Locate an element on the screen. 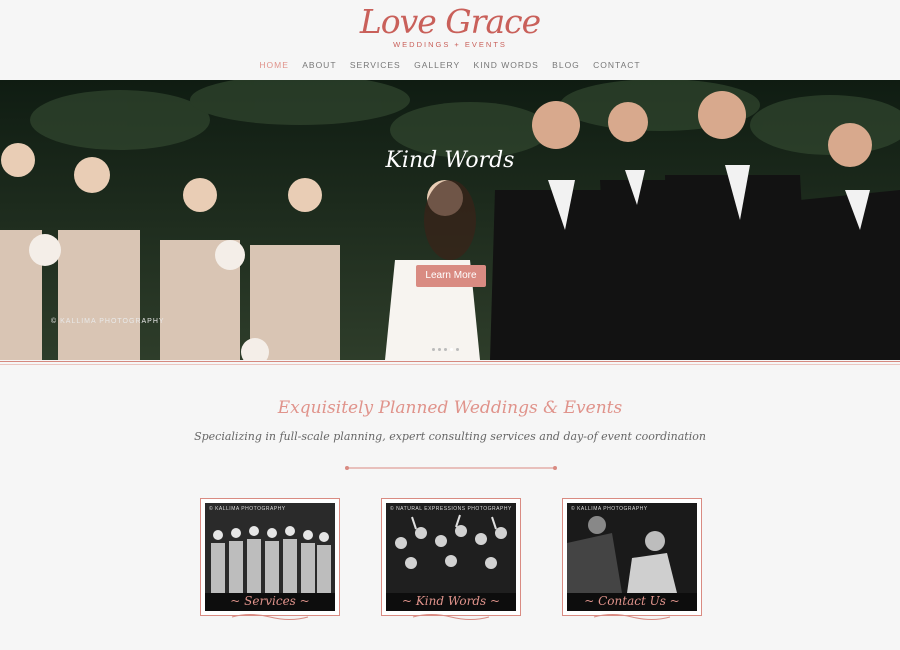 The width and height of the screenshot is (900, 650). learn-more-button: Learn More is located at coordinates (451, 276).